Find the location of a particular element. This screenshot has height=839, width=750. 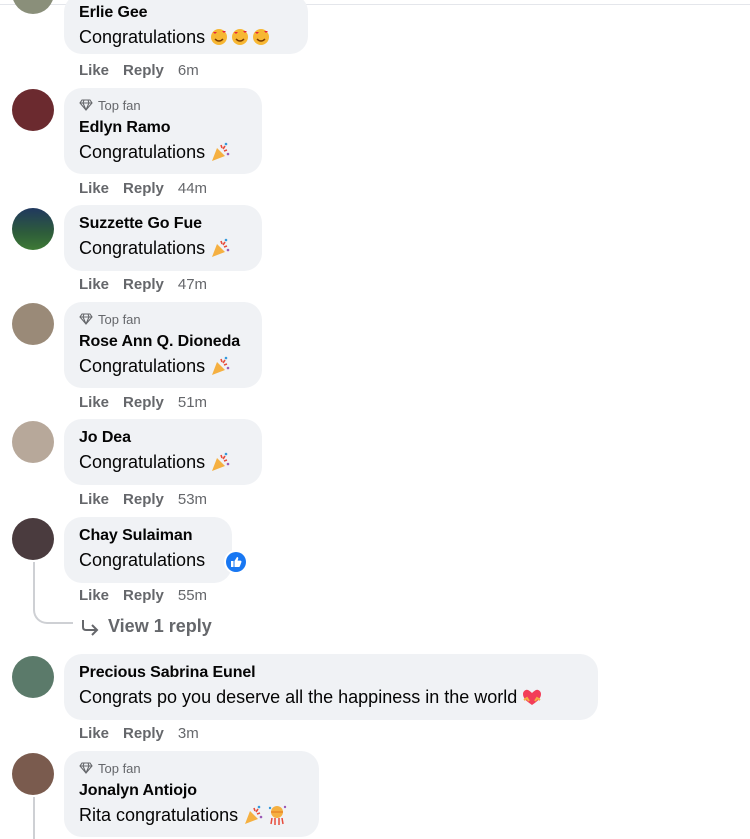

comment-bubble: Chay Sulaiman Congratulations is located at coordinates (148, 550).